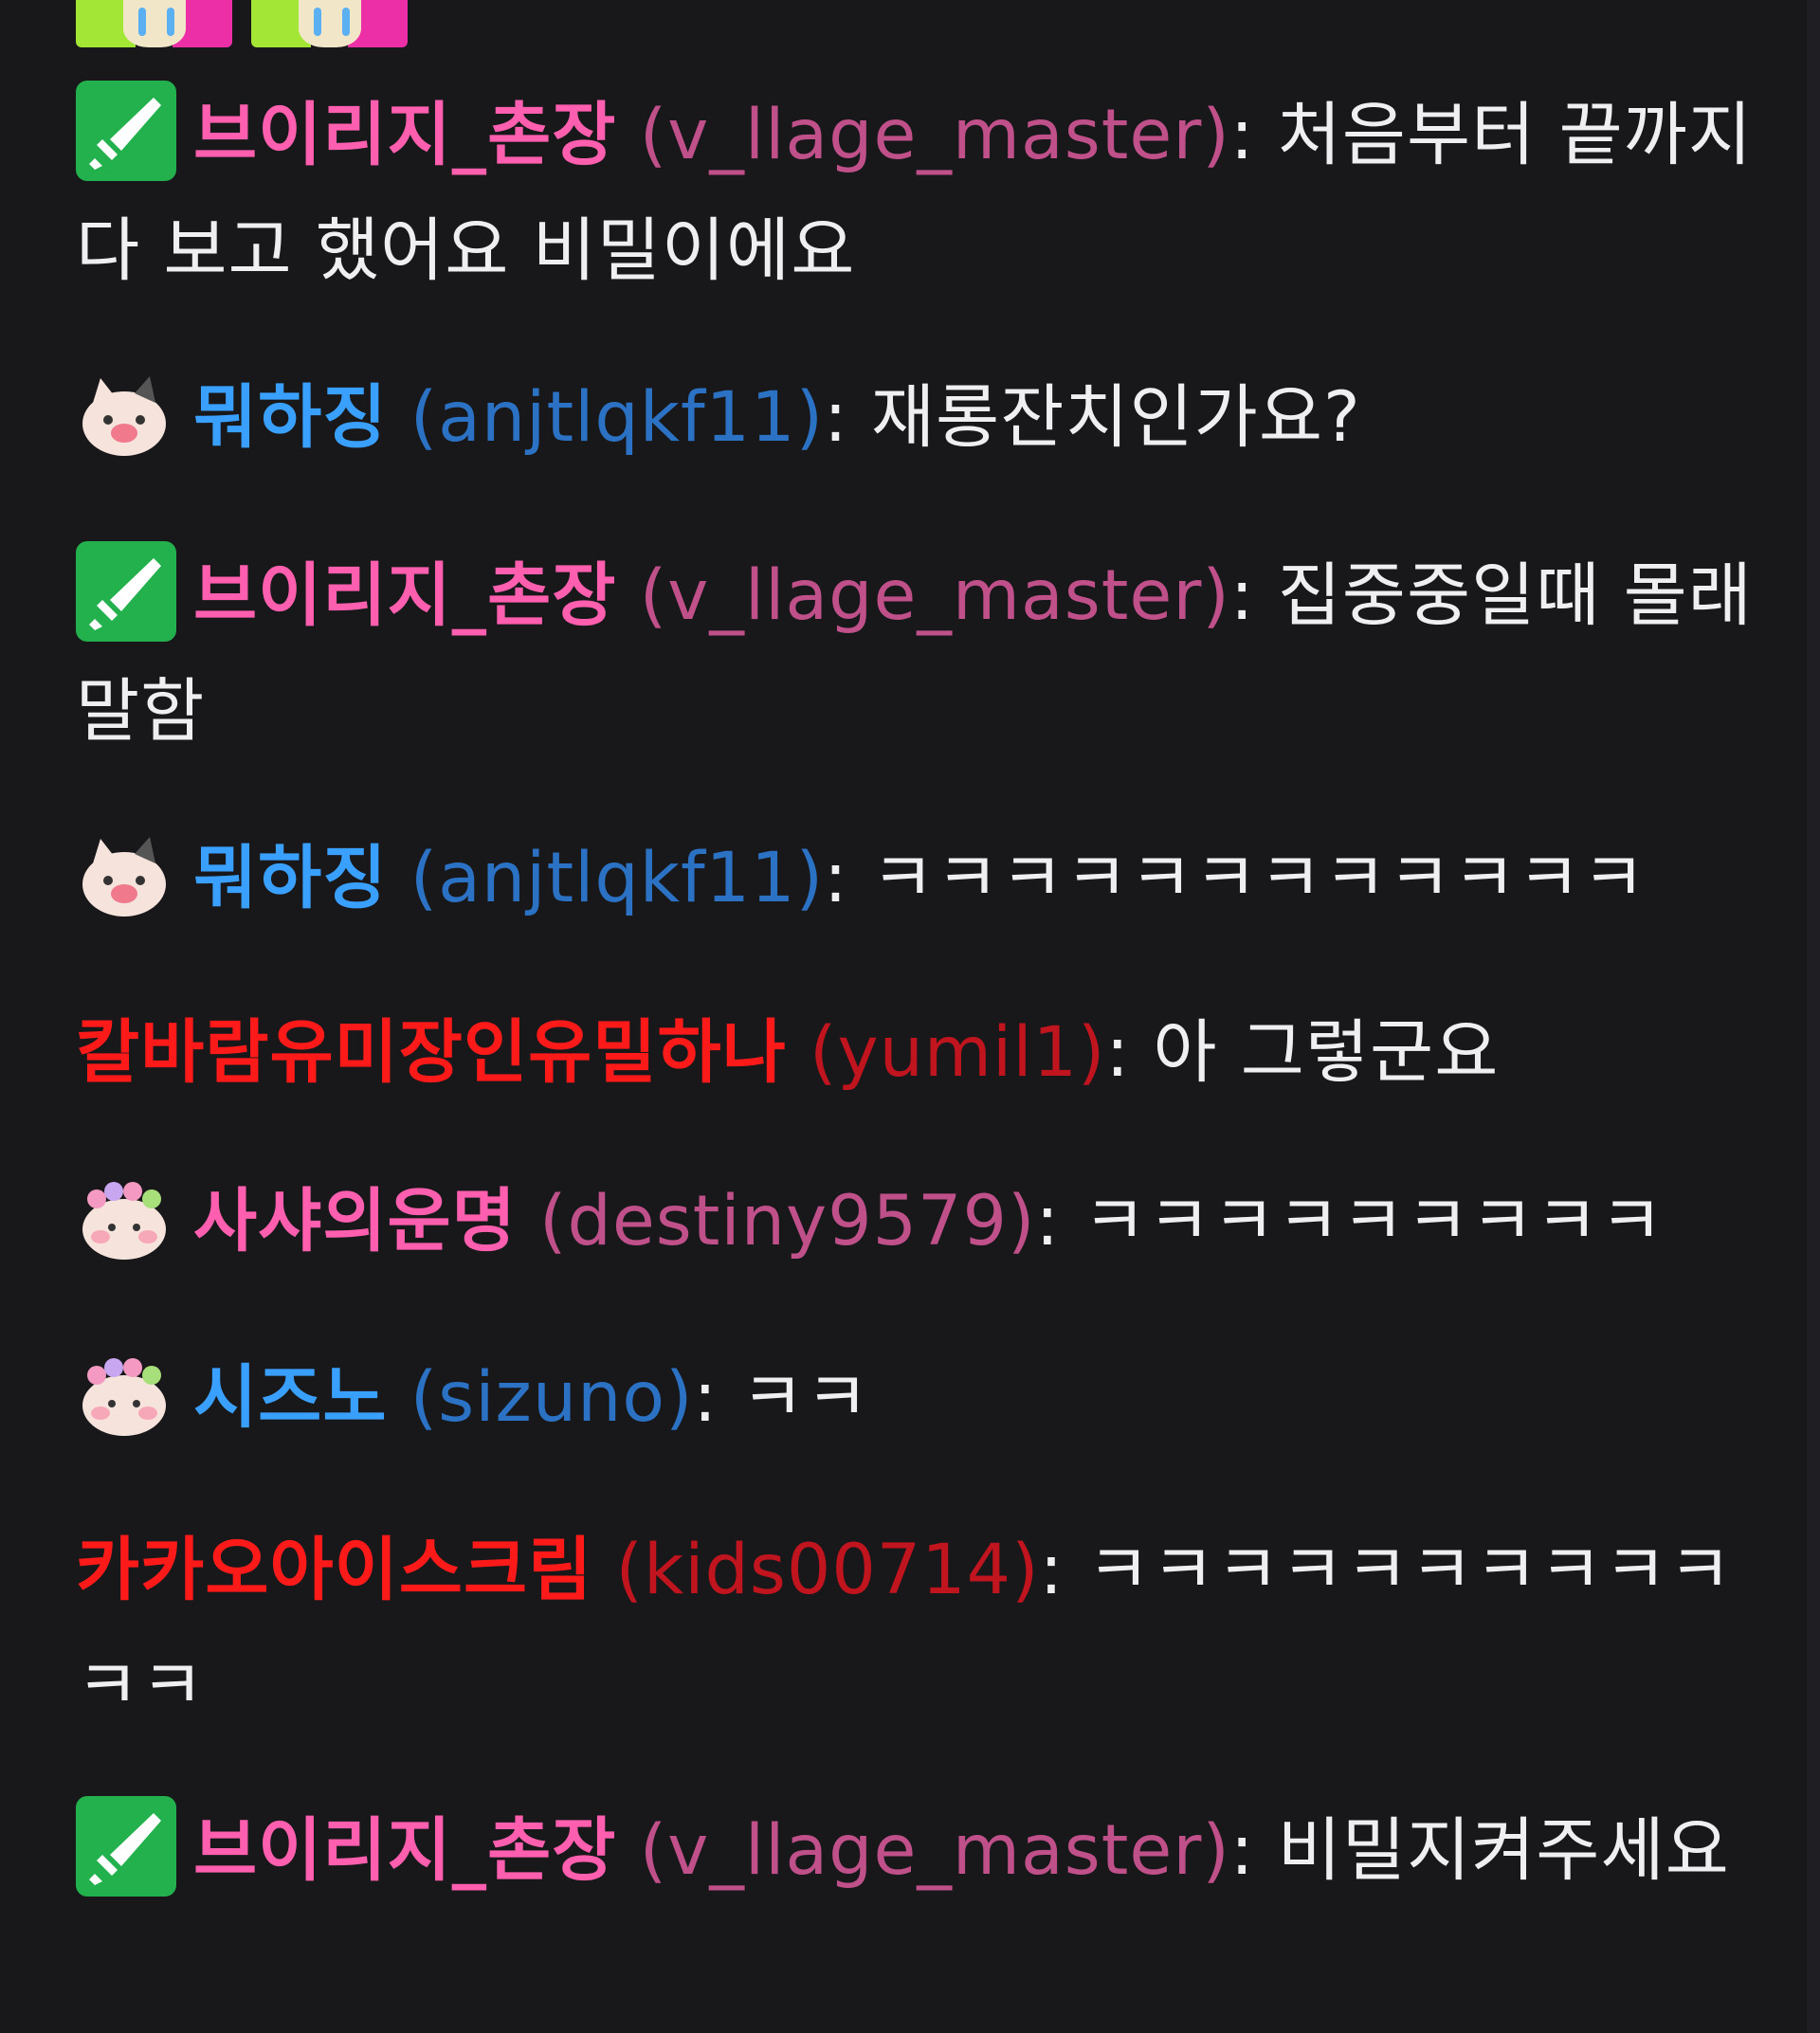 The width and height of the screenshot is (1820, 2033). What do you see at coordinates (828, 1570) in the screenshot?
I see `chat-login: (kids00714)` at bounding box center [828, 1570].